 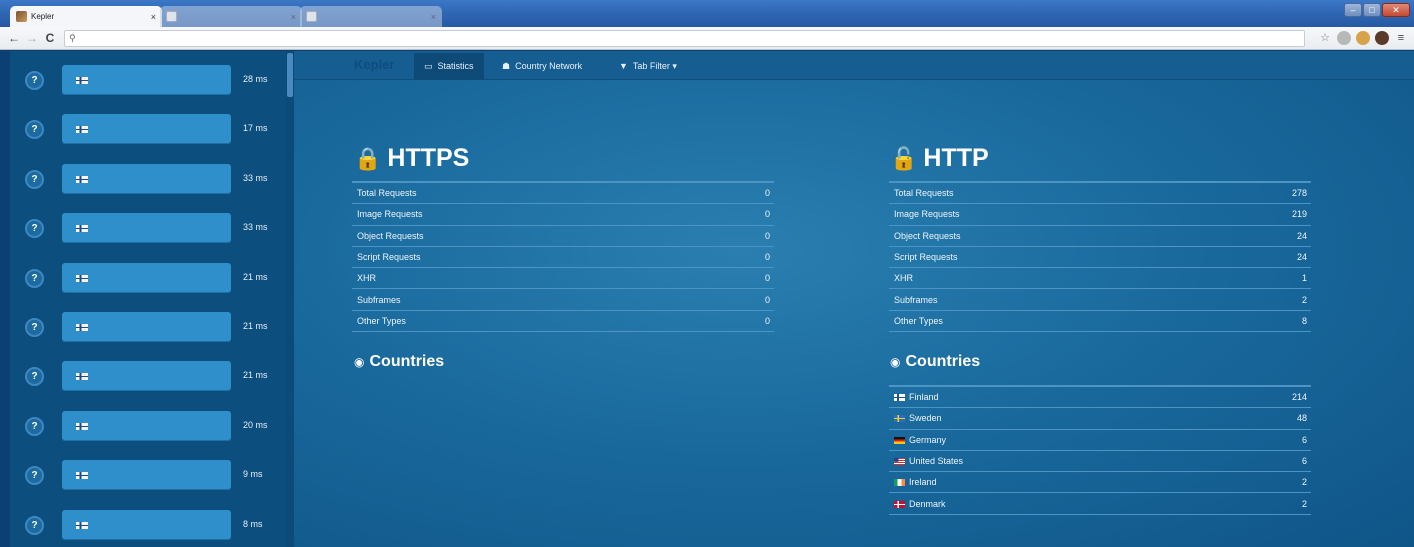 I want to click on tab-country-network: ☗ Country Network, so click(x=542, y=66).